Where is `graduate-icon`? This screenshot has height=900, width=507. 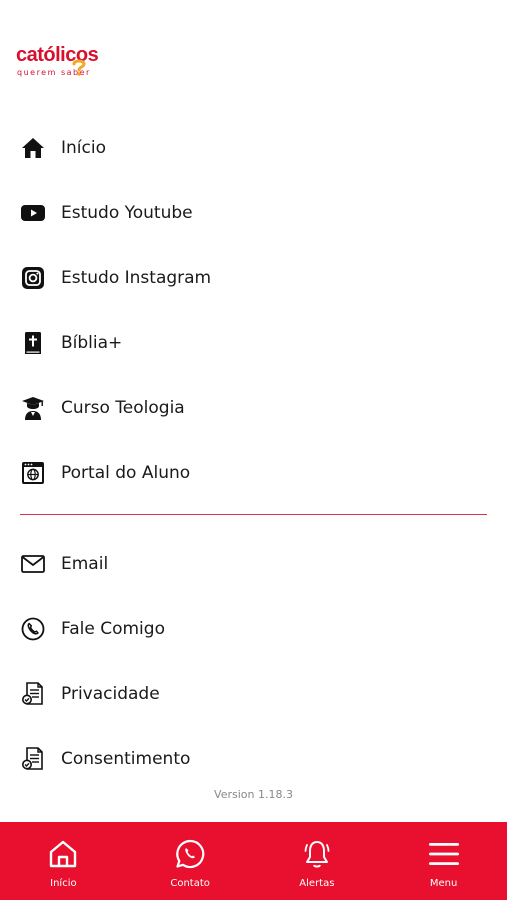 graduate-icon is located at coordinates (33, 408).